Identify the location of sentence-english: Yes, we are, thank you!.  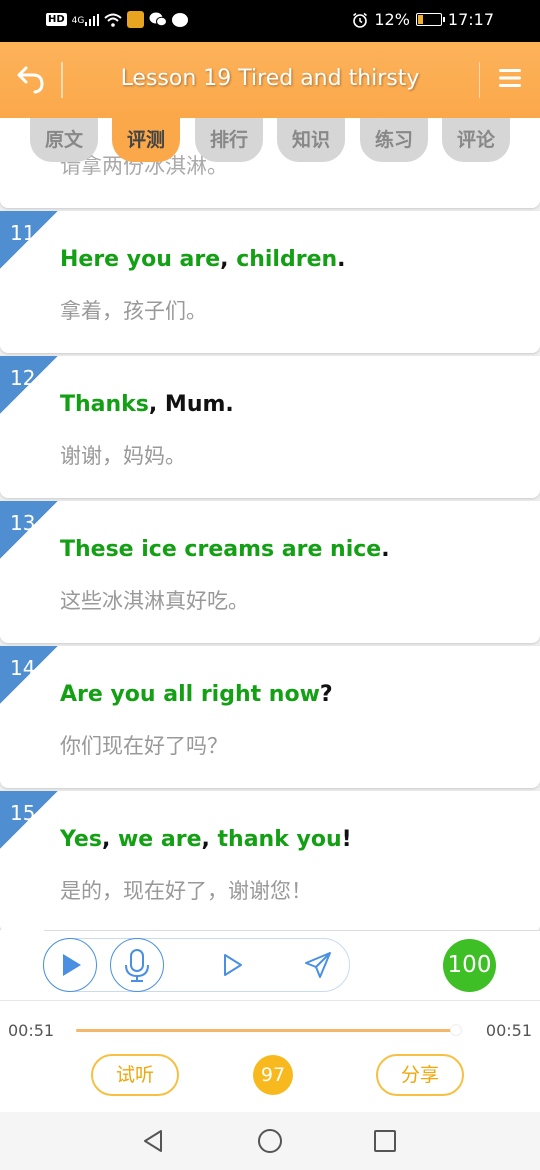
(206, 839).